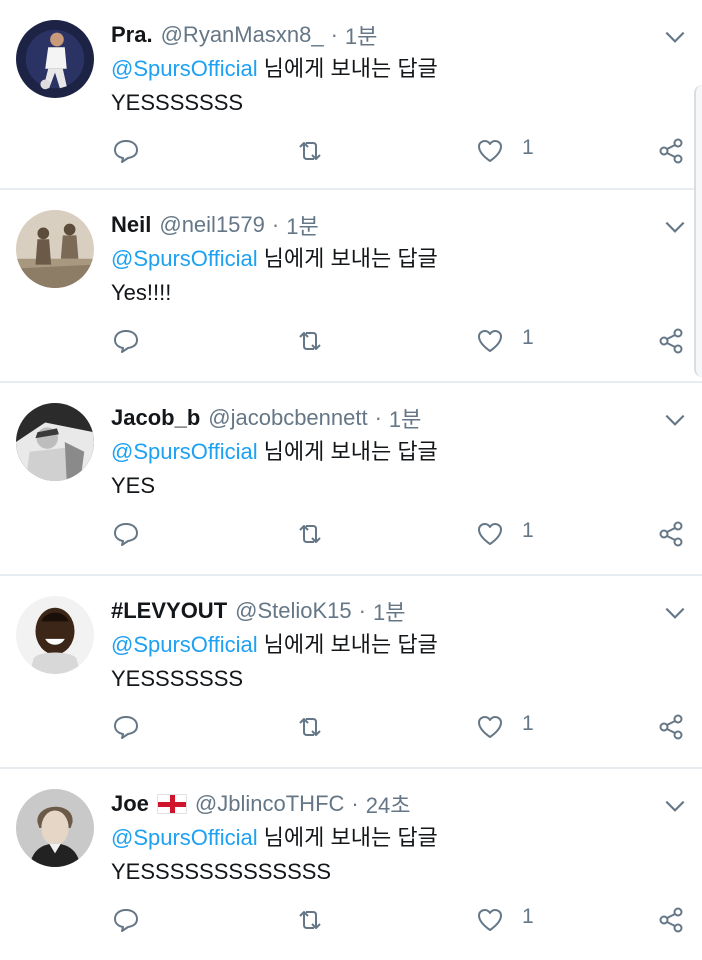  I want to click on display-name: #LEVYOUT, so click(169, 611).